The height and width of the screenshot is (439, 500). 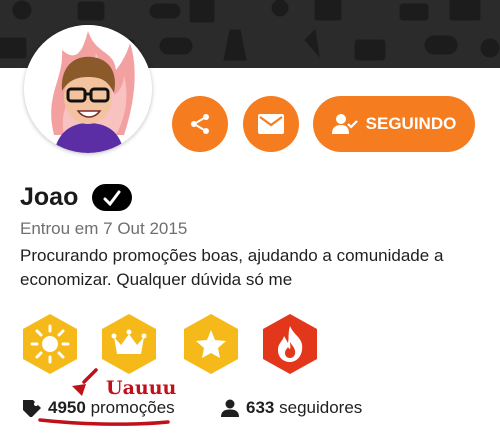 I want to click on person-icon, so click(x=230, y=408).